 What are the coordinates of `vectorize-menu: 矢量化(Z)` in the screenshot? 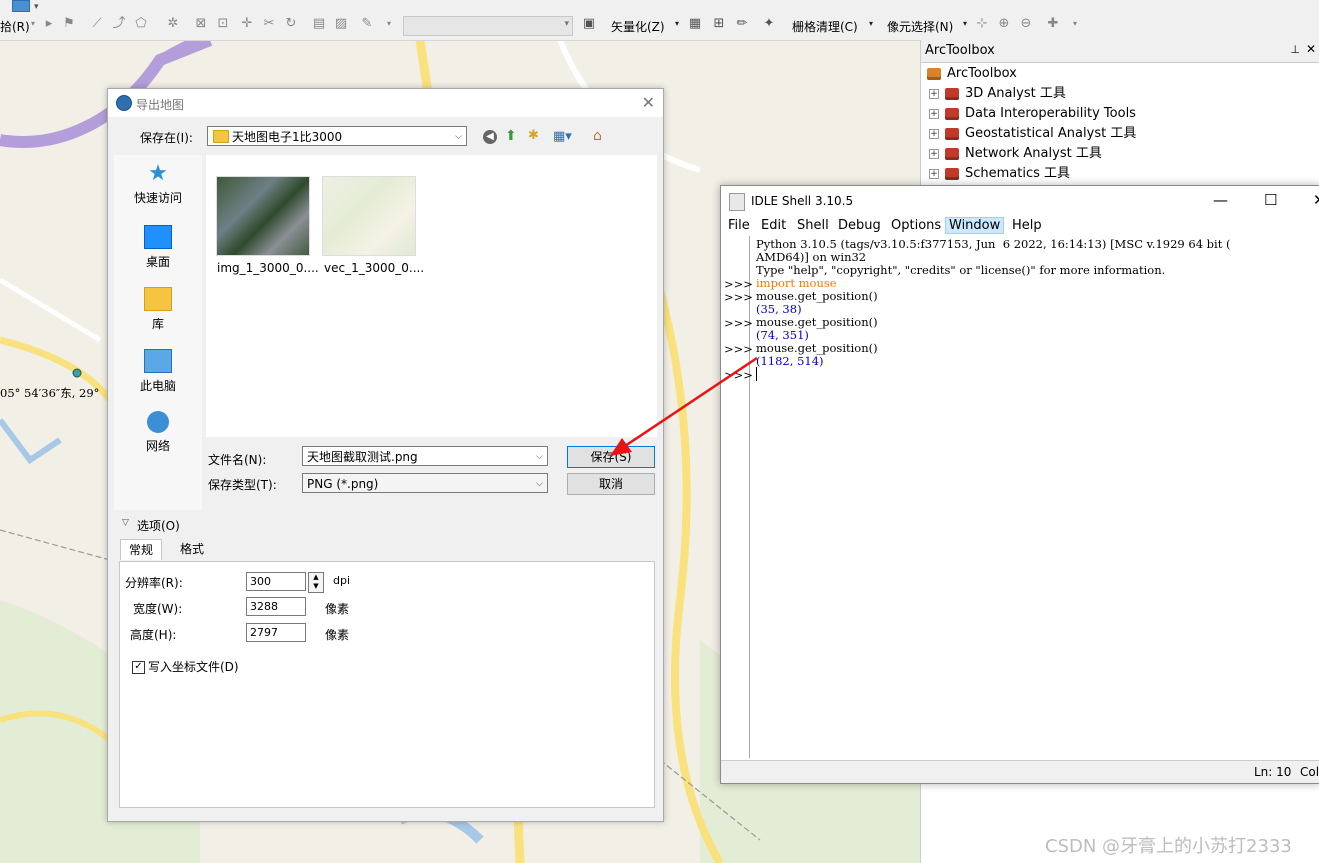 It's located at (638, 26).